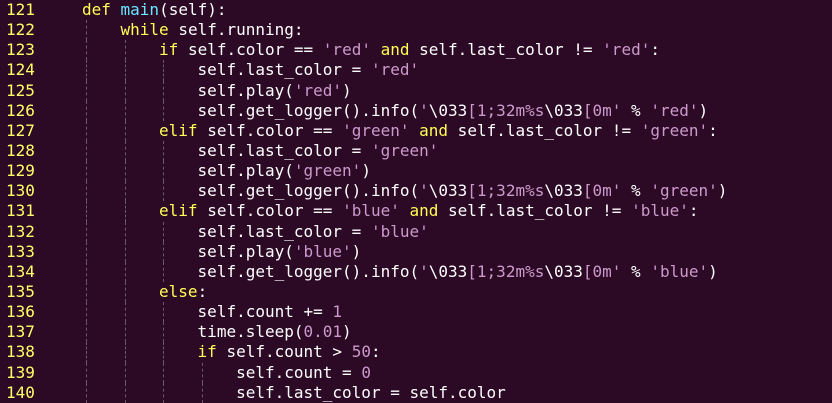 This screenshot has width=832, height=403. What do you see at coordinates (20, 392) in the screenshot?
I see `line-number: 140` at bounding box center [20, 392].